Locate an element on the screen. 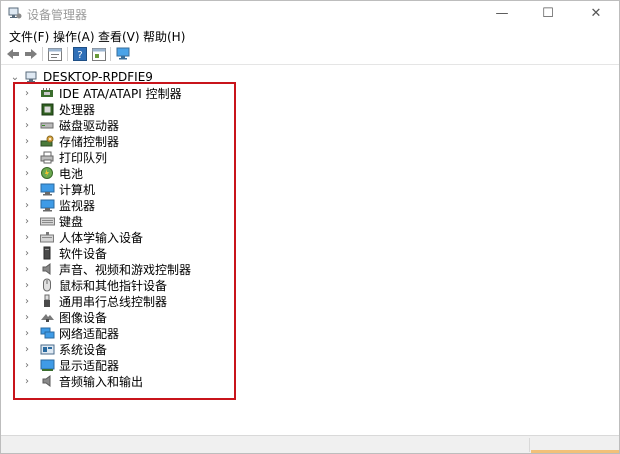 The image size is (620, 454). tree-item-label: 系统设备 is located at coordinates (83, 349).